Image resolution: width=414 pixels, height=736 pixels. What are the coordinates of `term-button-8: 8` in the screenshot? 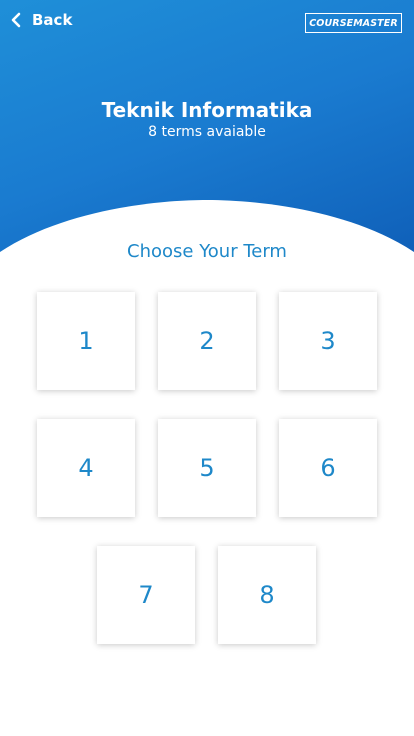 It's located at (267, 595).